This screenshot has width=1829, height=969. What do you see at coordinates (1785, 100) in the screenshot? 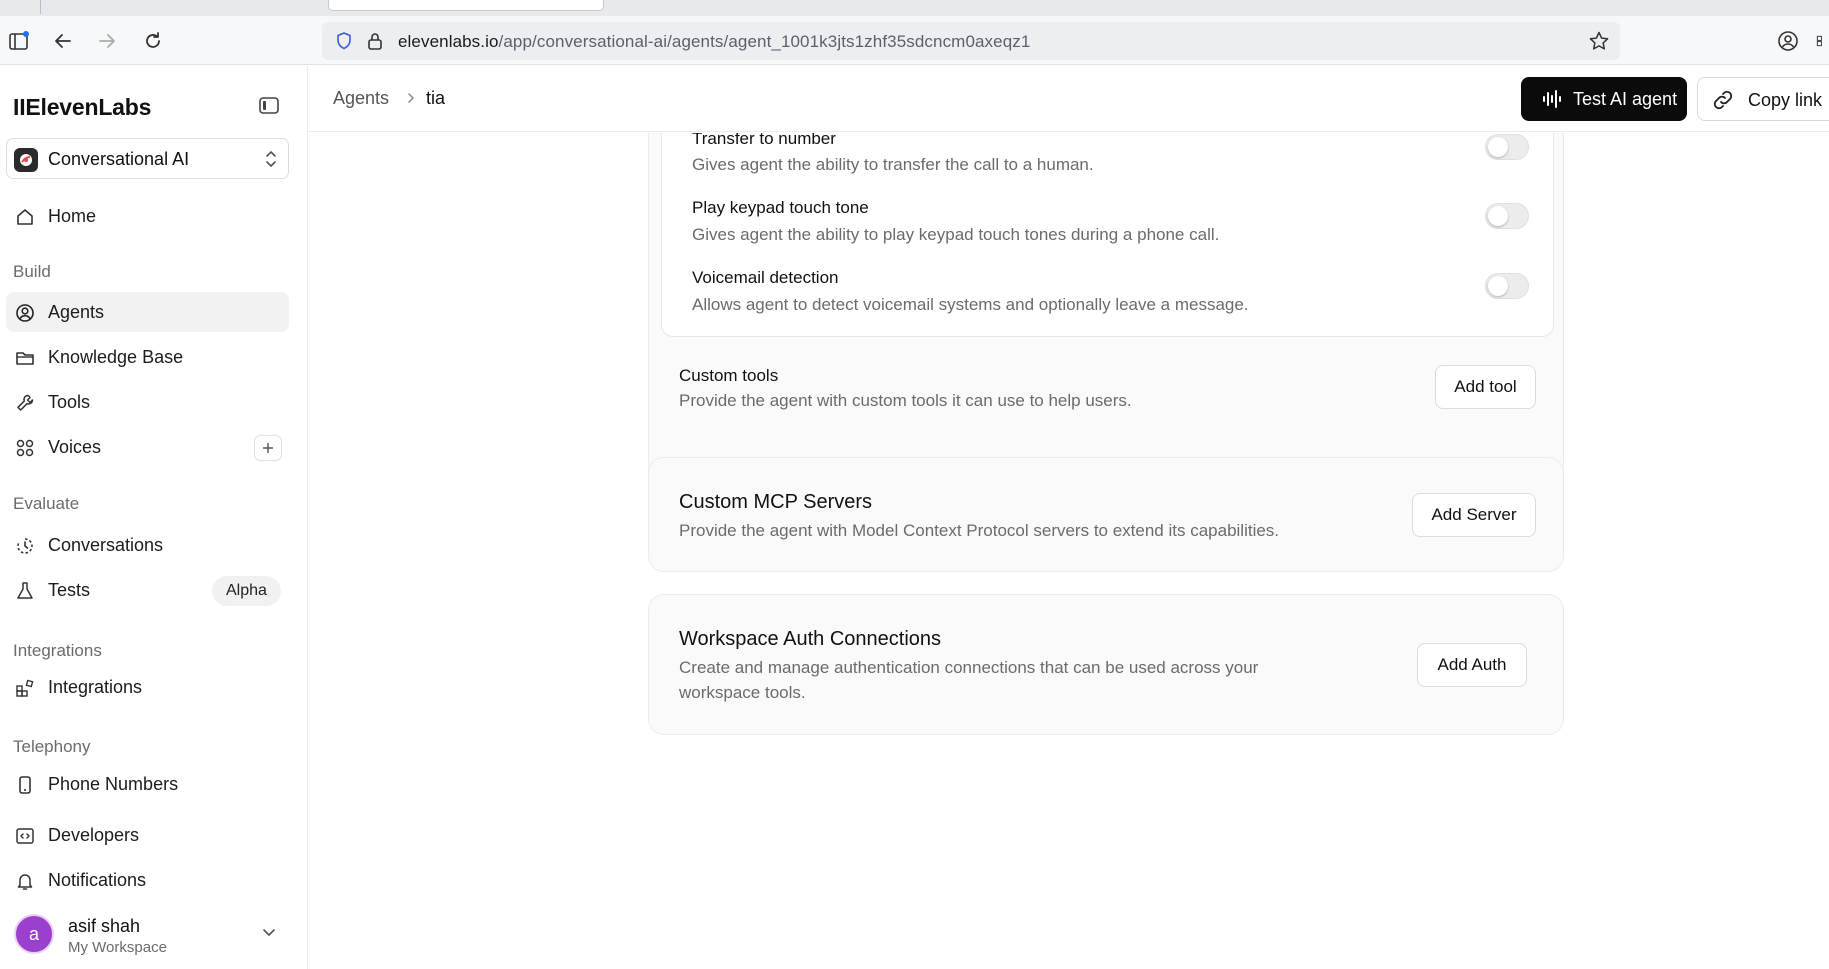
I see `copy-link-label: Copy link` at bounding box center [1785, 100].